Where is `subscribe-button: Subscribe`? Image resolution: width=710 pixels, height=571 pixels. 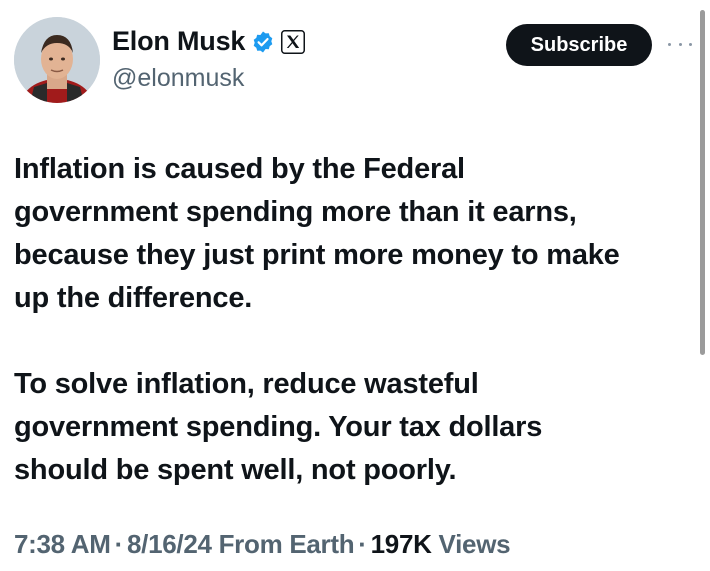
subscribe-button: Subscribe is located at coordinates (579, 45).